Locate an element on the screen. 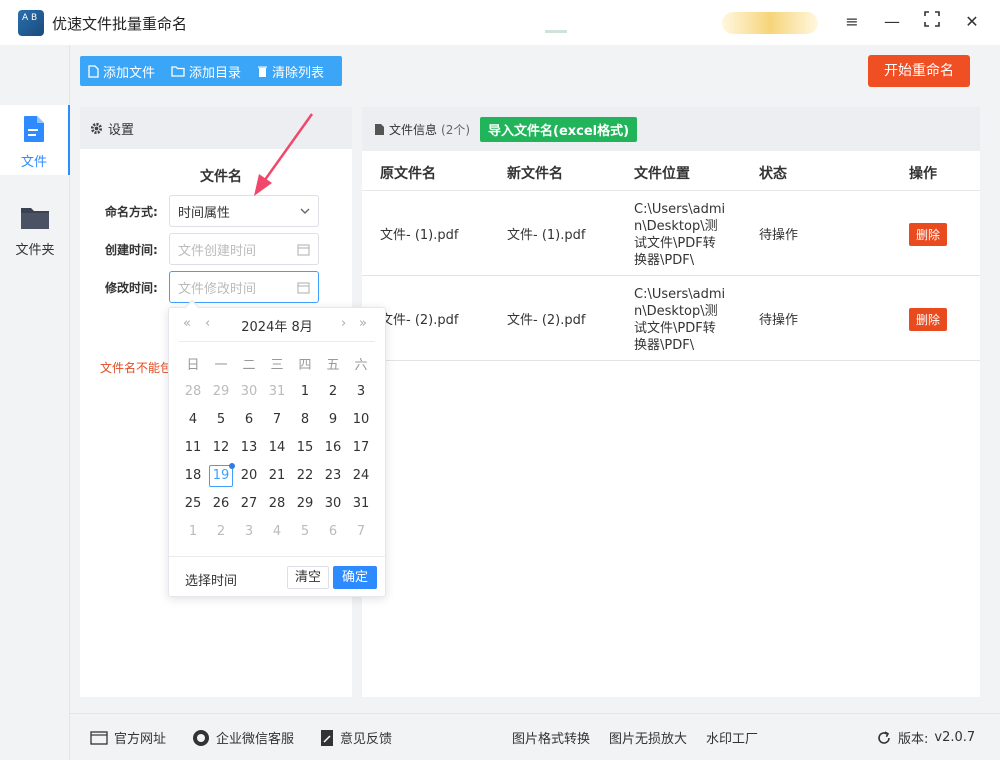  day-number: 5 is located at coordinates (221, 419).